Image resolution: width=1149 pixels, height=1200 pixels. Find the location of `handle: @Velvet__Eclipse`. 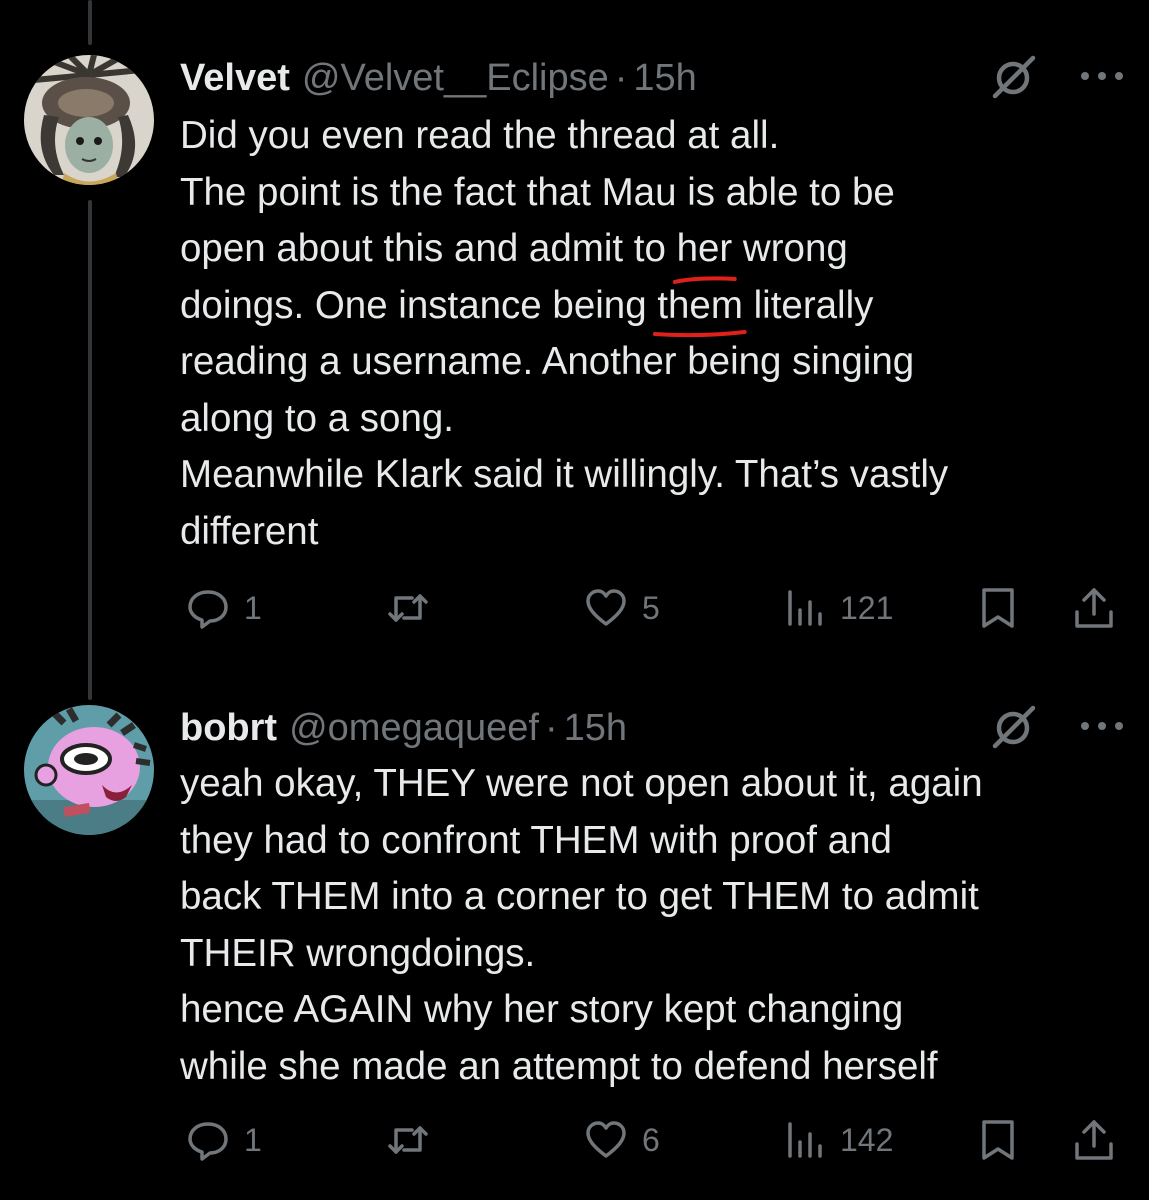

handle: @Velvet__Eclipse is located at coordinates (455, 78).